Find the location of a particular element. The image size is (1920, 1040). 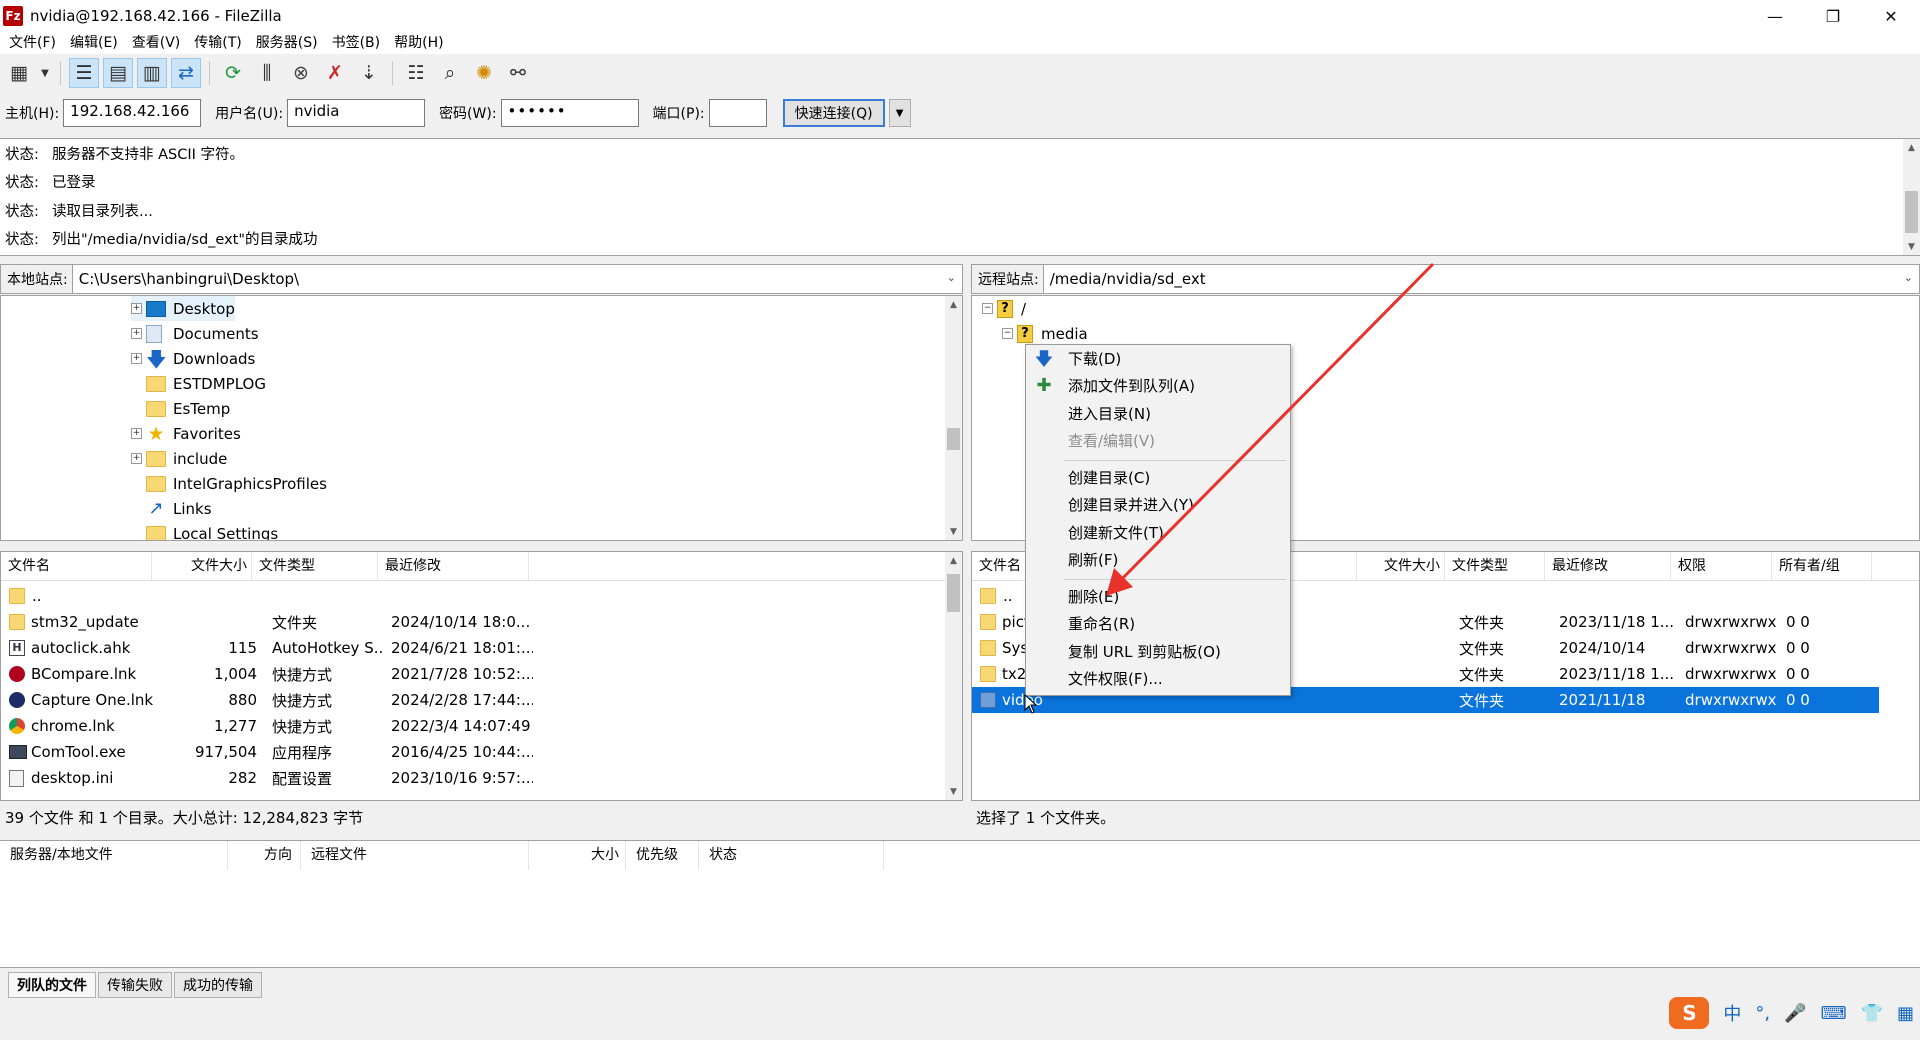

microphone-icon: 🎤 is located at coordinates (1795, 1013).